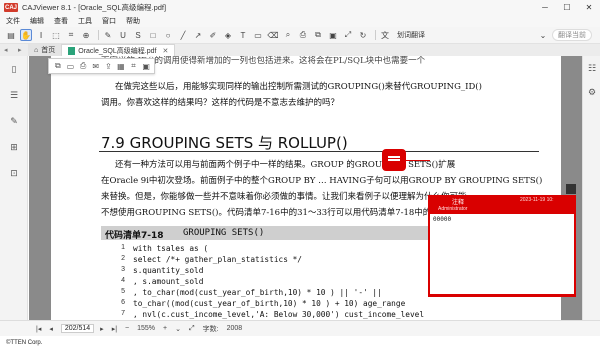 The height and width of the screenshot is (353, 600). What do you see at coordinates (123, 291) in the screenshot?
I see `code-line-number: 5` at bounding box center [123, 291].